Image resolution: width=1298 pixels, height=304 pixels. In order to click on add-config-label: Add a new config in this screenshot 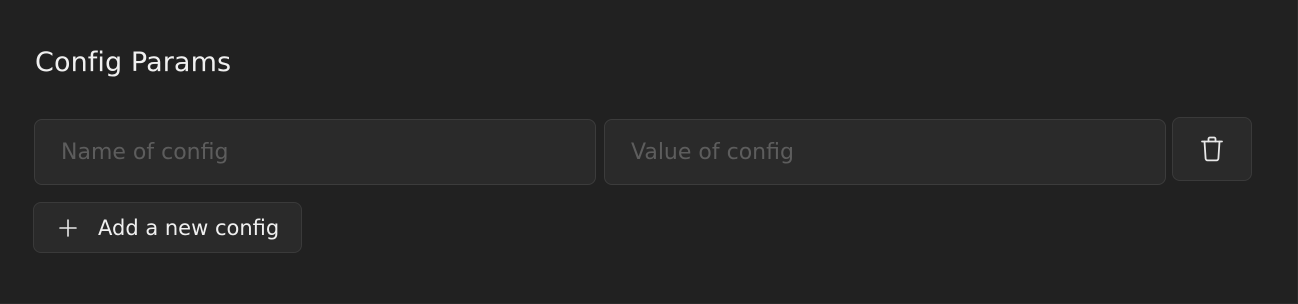, I will do `click(189, 227)`.